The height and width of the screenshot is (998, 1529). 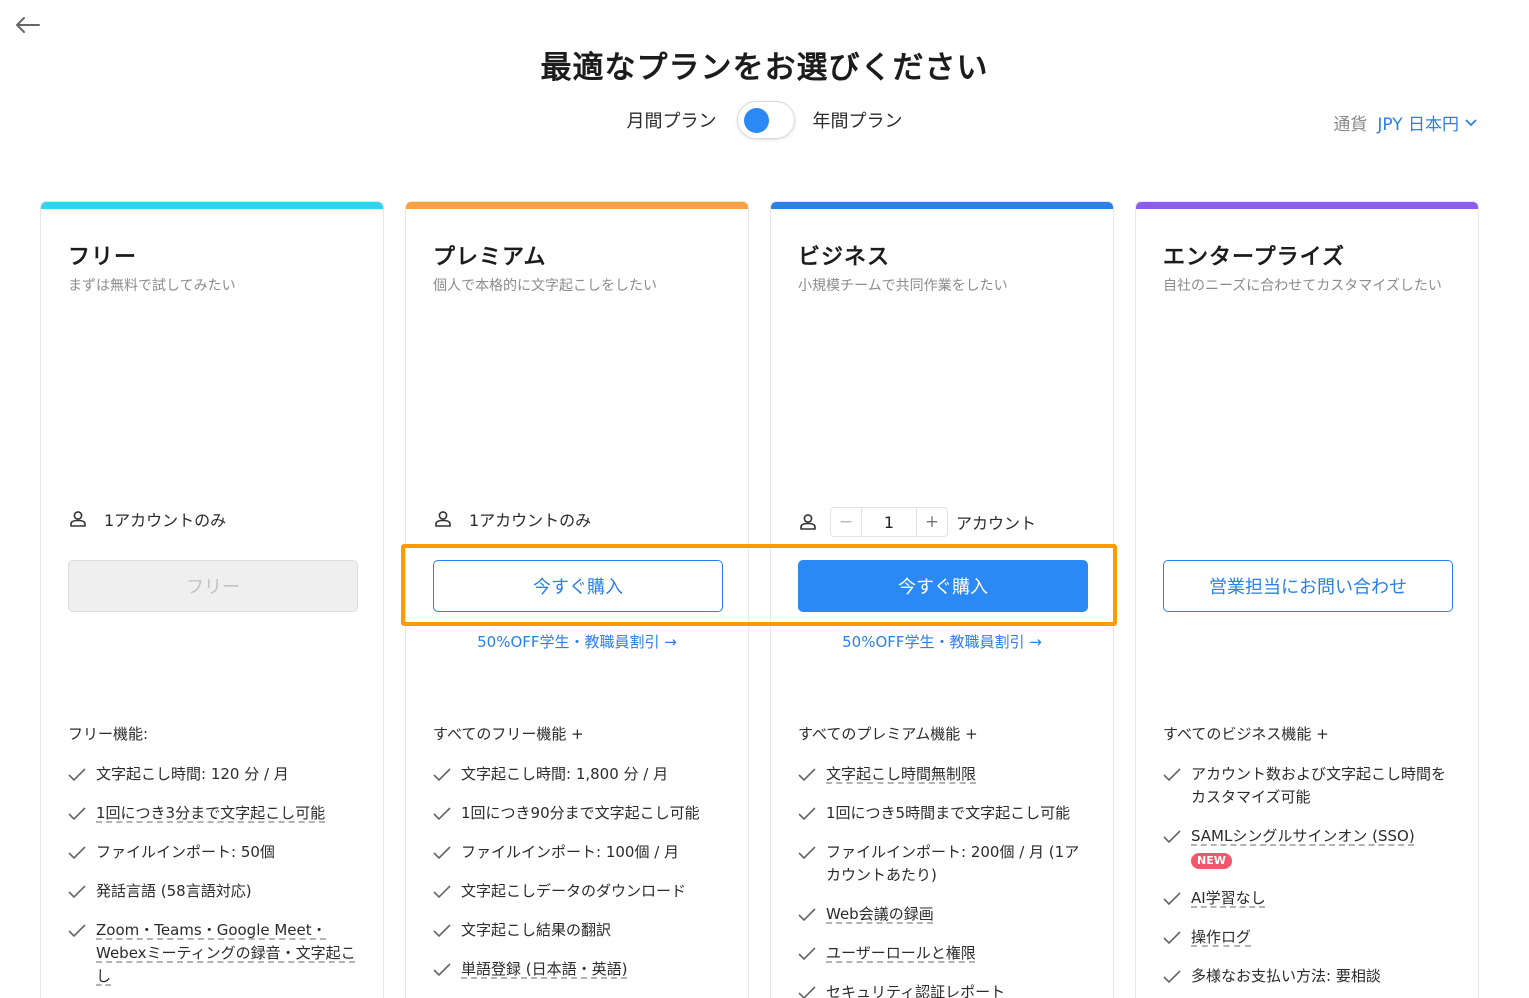 I want to click on page-title: 最適なプランをお選びください, so click(x=764, y=68).